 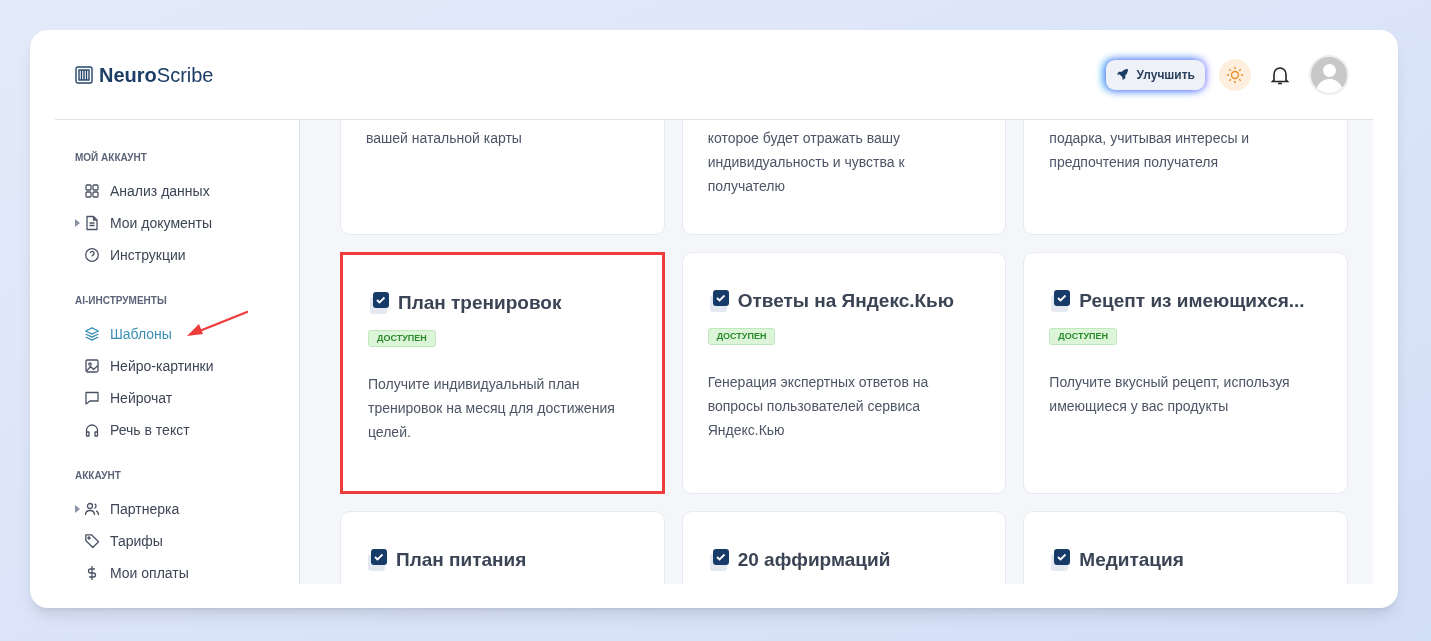 What do you see at coordinates (128, 334) in the screenshot?
I see `sidebar-item: Шаблоны` at bounding box center [128, 334].